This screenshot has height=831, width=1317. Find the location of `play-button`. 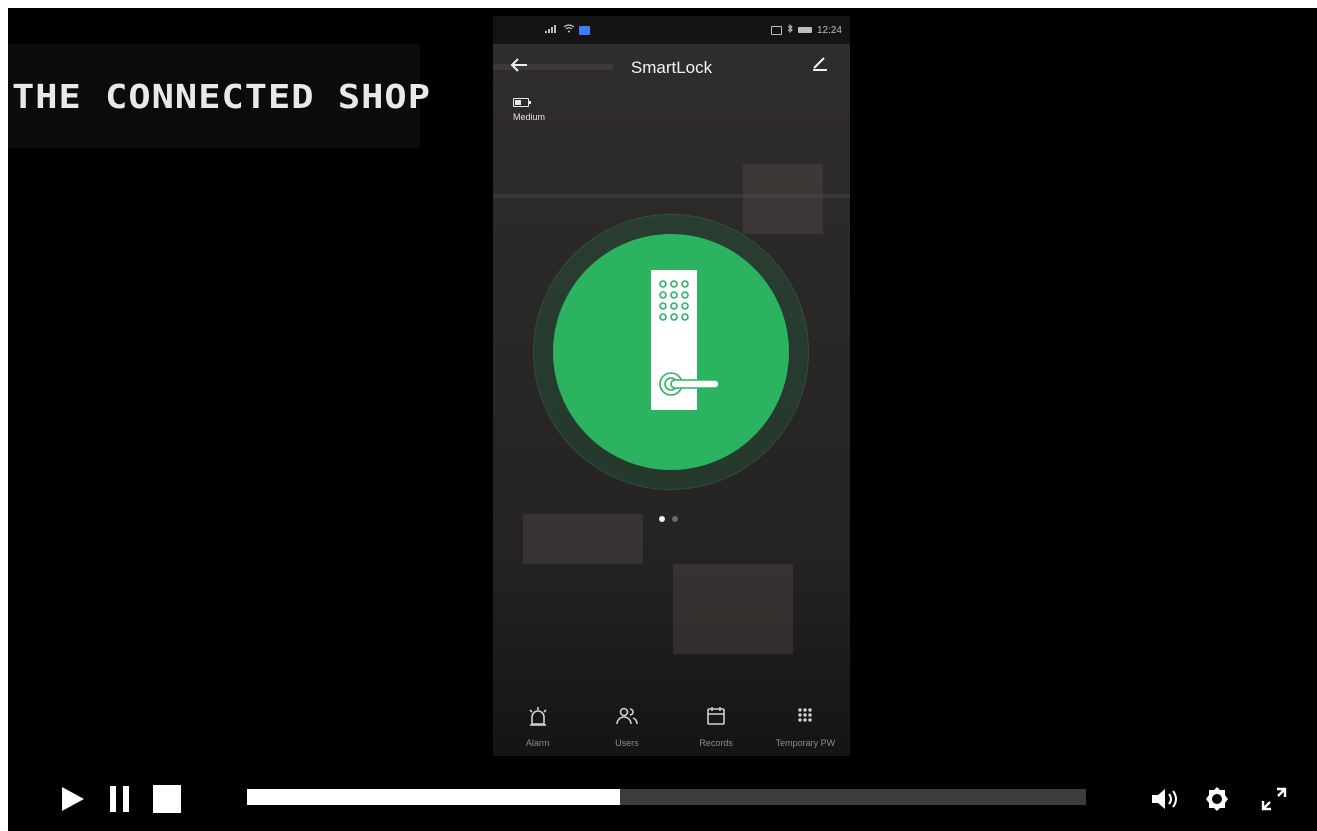

play-button is located at coordinates (73, 799).